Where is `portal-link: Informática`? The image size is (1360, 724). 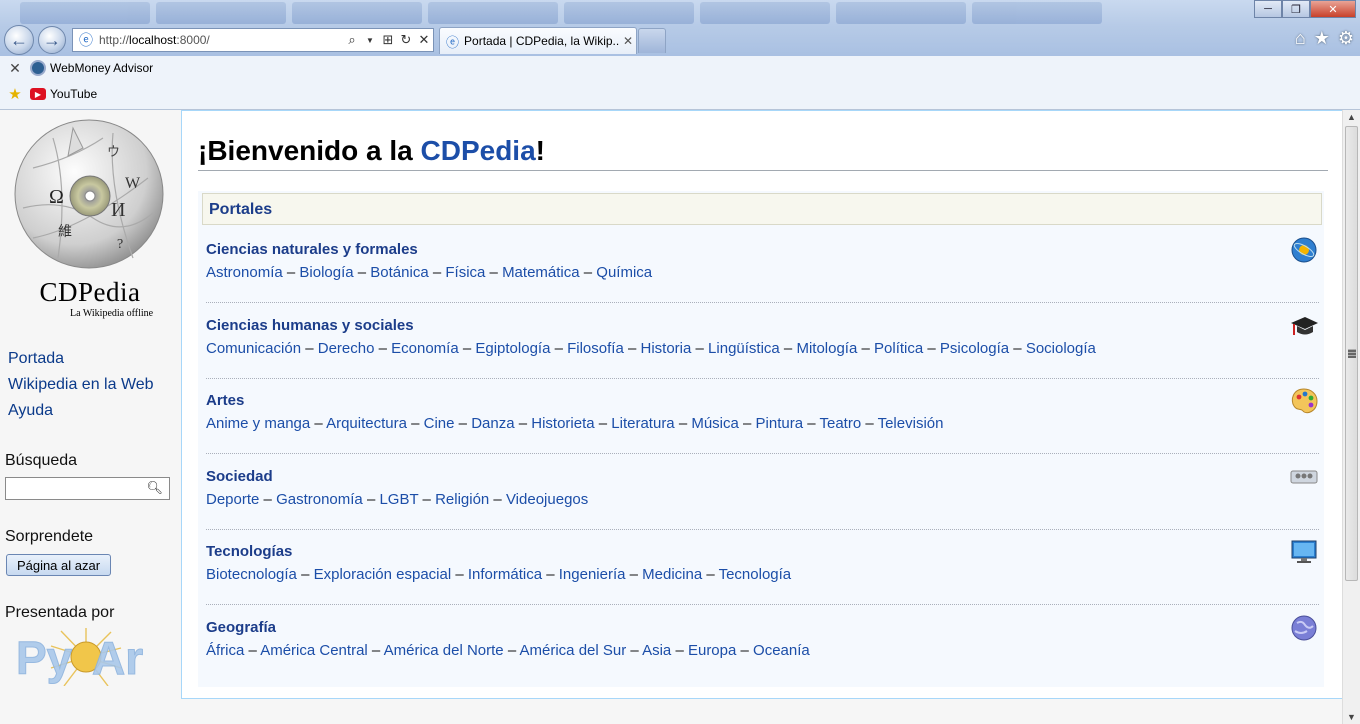 portal-link: Informática is located at coordinates (505, 574).